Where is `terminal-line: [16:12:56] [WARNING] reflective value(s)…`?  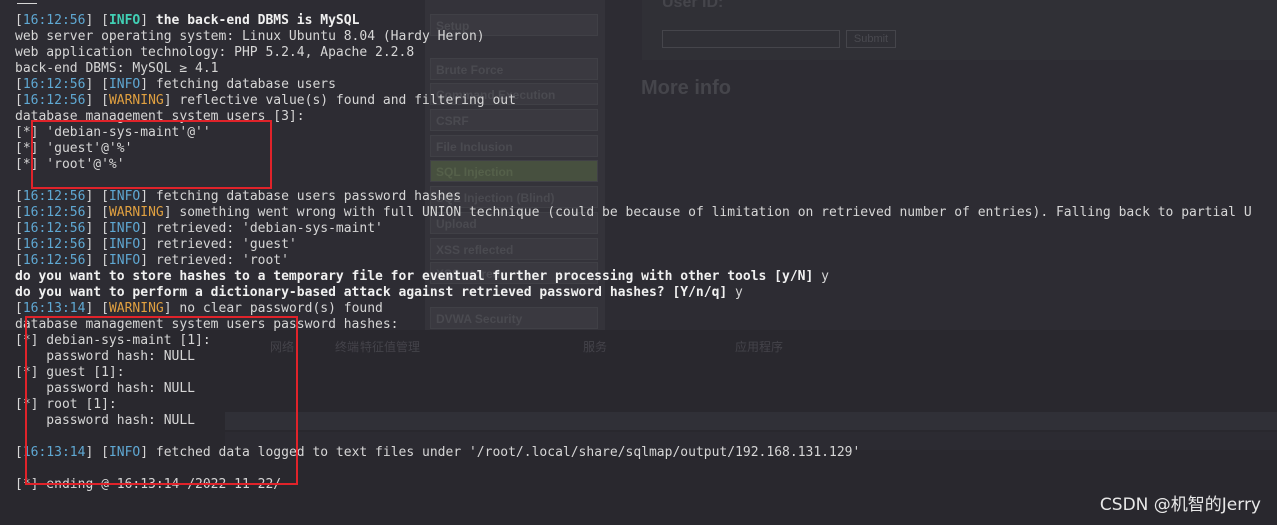
terminal-line: [16:12:56] [WARNING] reflective value(s)… is located at coordinates (633, 101).